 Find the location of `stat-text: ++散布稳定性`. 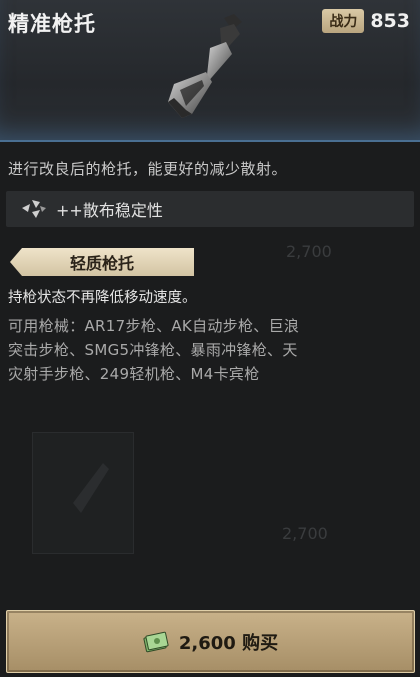

stat-text: ++散布稳定性 is located at coordinates (109, 210).